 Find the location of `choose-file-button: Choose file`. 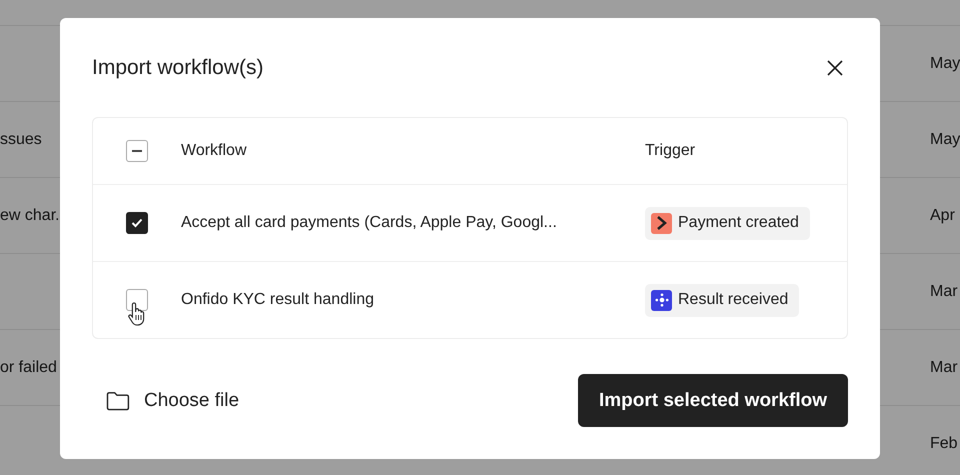

choose-file-button: Choose file is located at coordinates (166, 401).